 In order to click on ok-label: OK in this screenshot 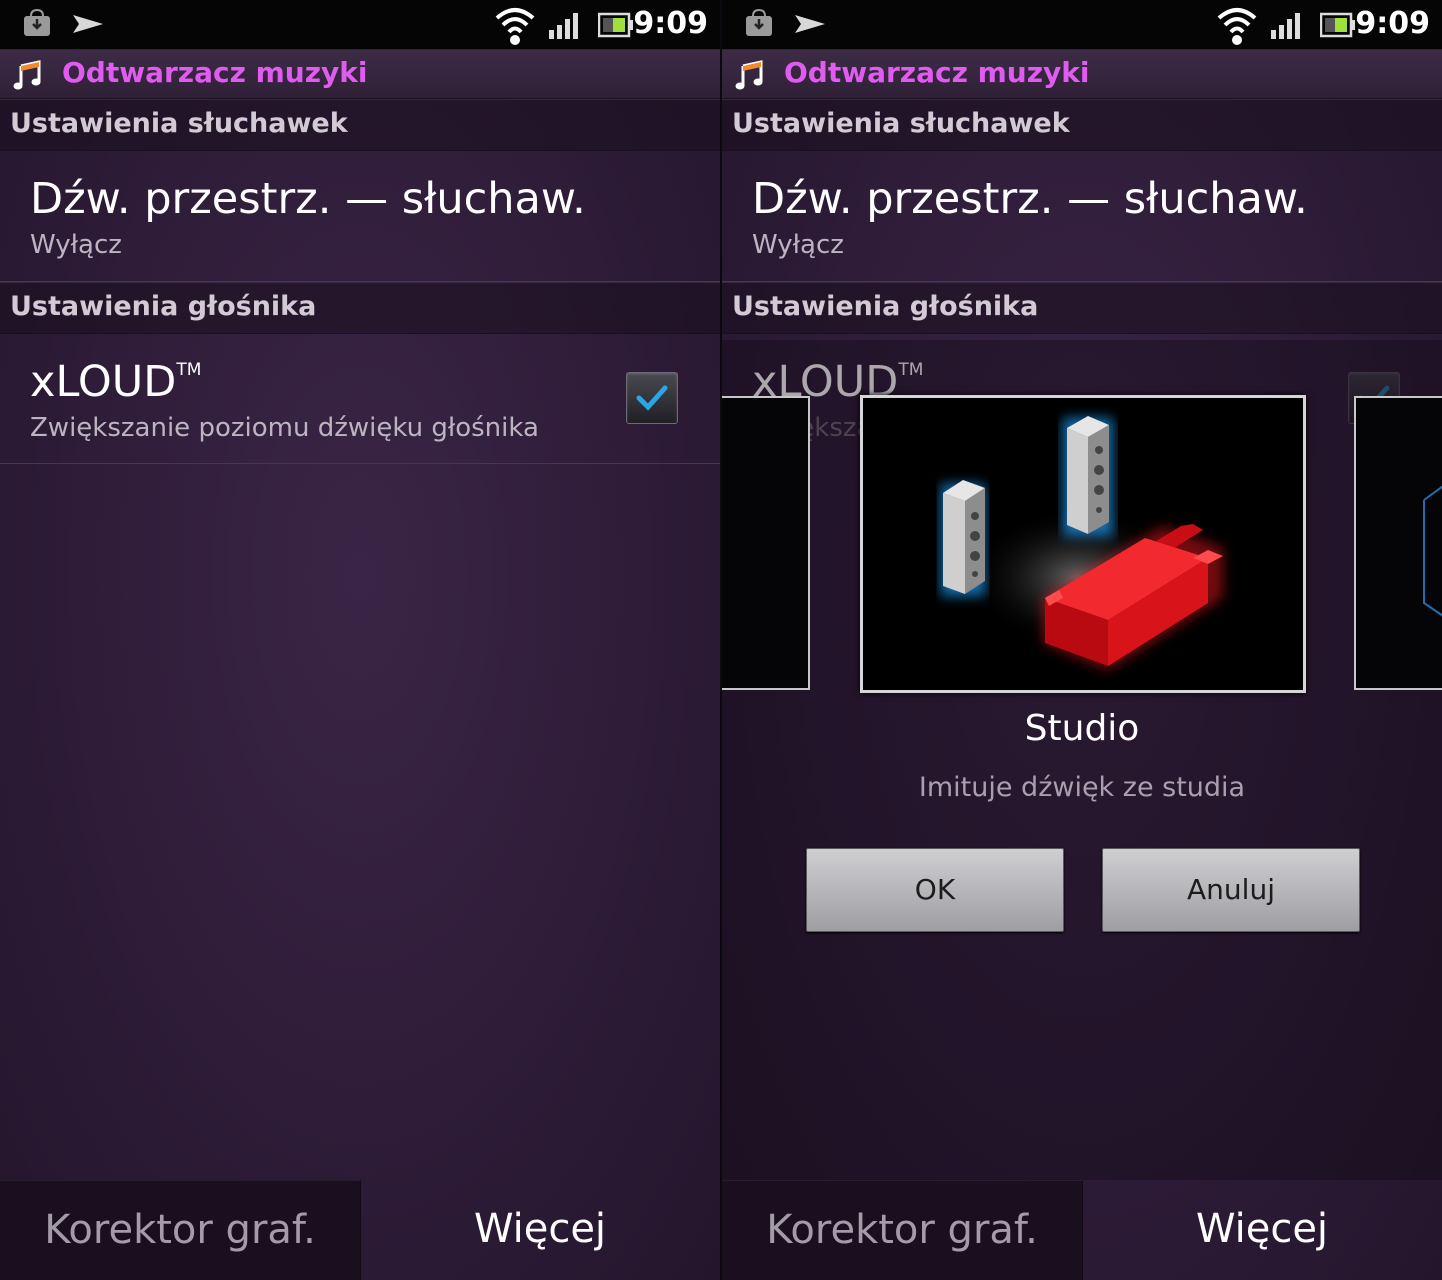, I will do `click(935, 889)`.